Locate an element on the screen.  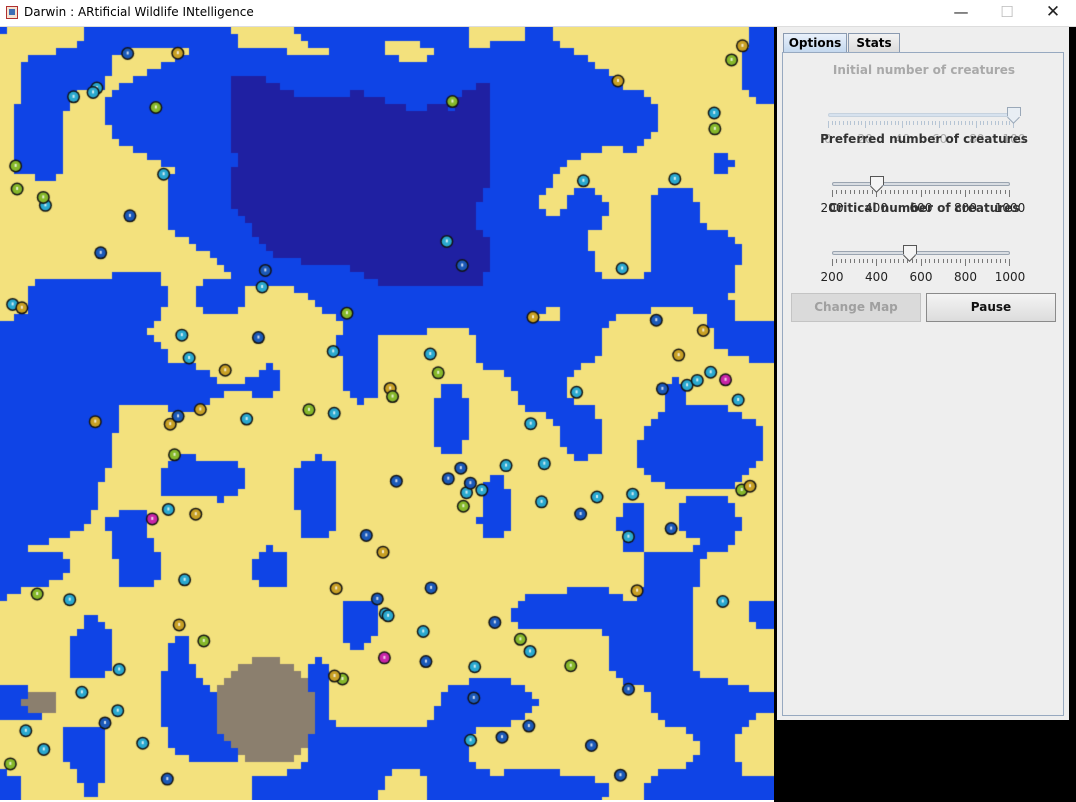
critical-creatures-label: Critical number of creatures is located at coordinates (924, 208).